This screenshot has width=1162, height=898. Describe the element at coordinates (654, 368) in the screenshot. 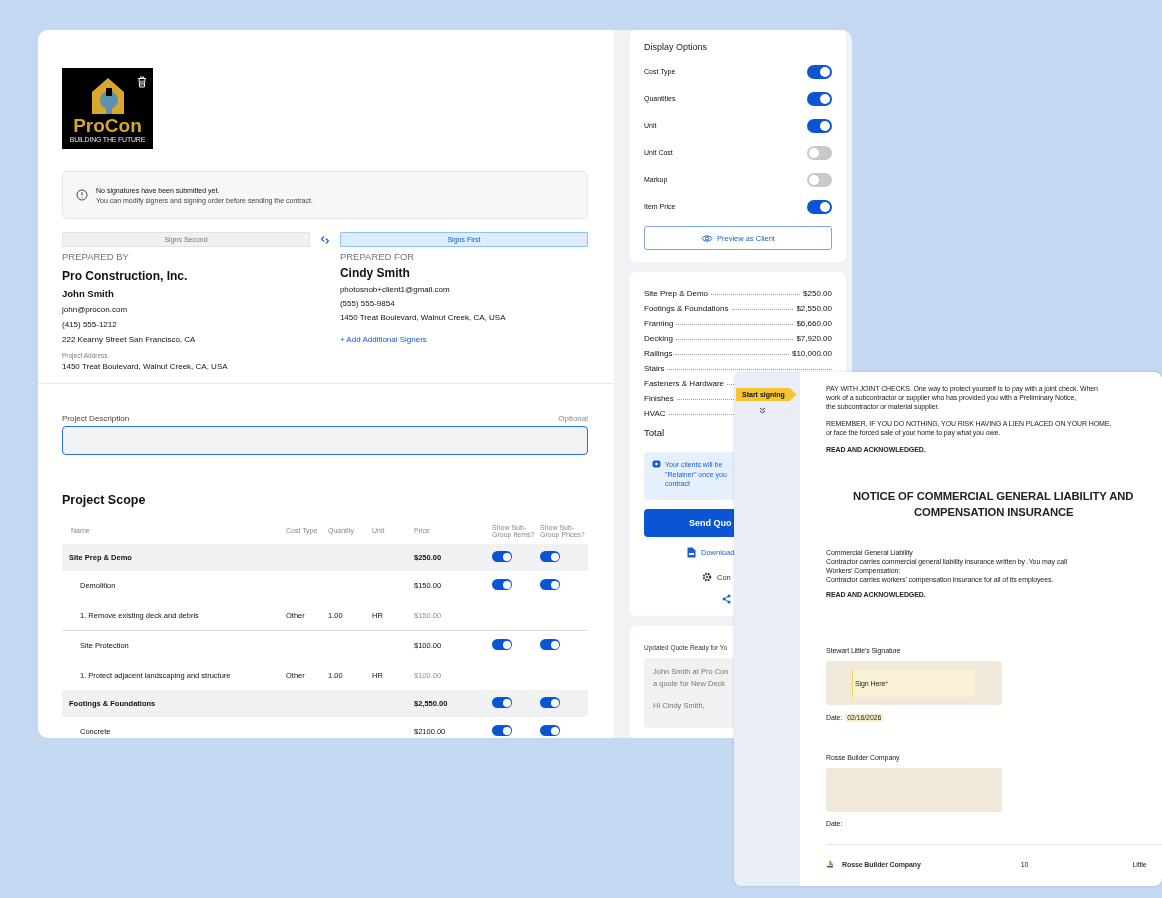

I see `summary-label: Stairs` at that location.